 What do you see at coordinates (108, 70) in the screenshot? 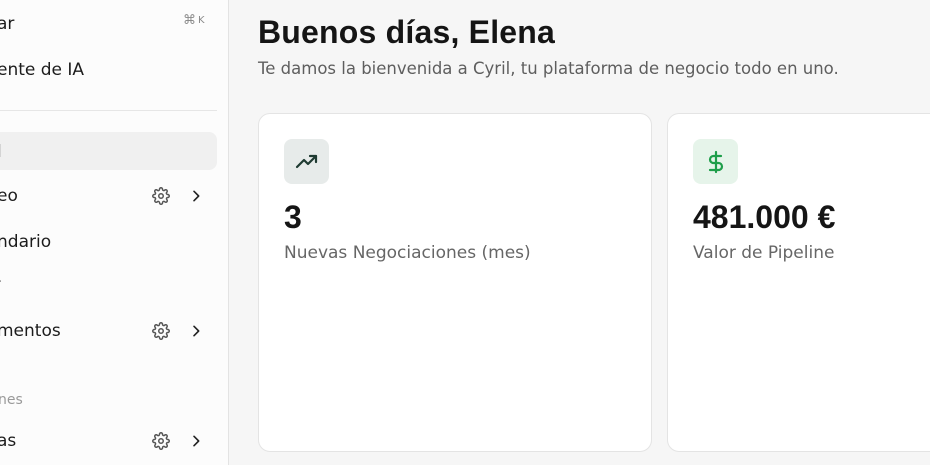
I see `sidebar-item-ai-assistant: ente de IA` at bounding box center [108, 70].